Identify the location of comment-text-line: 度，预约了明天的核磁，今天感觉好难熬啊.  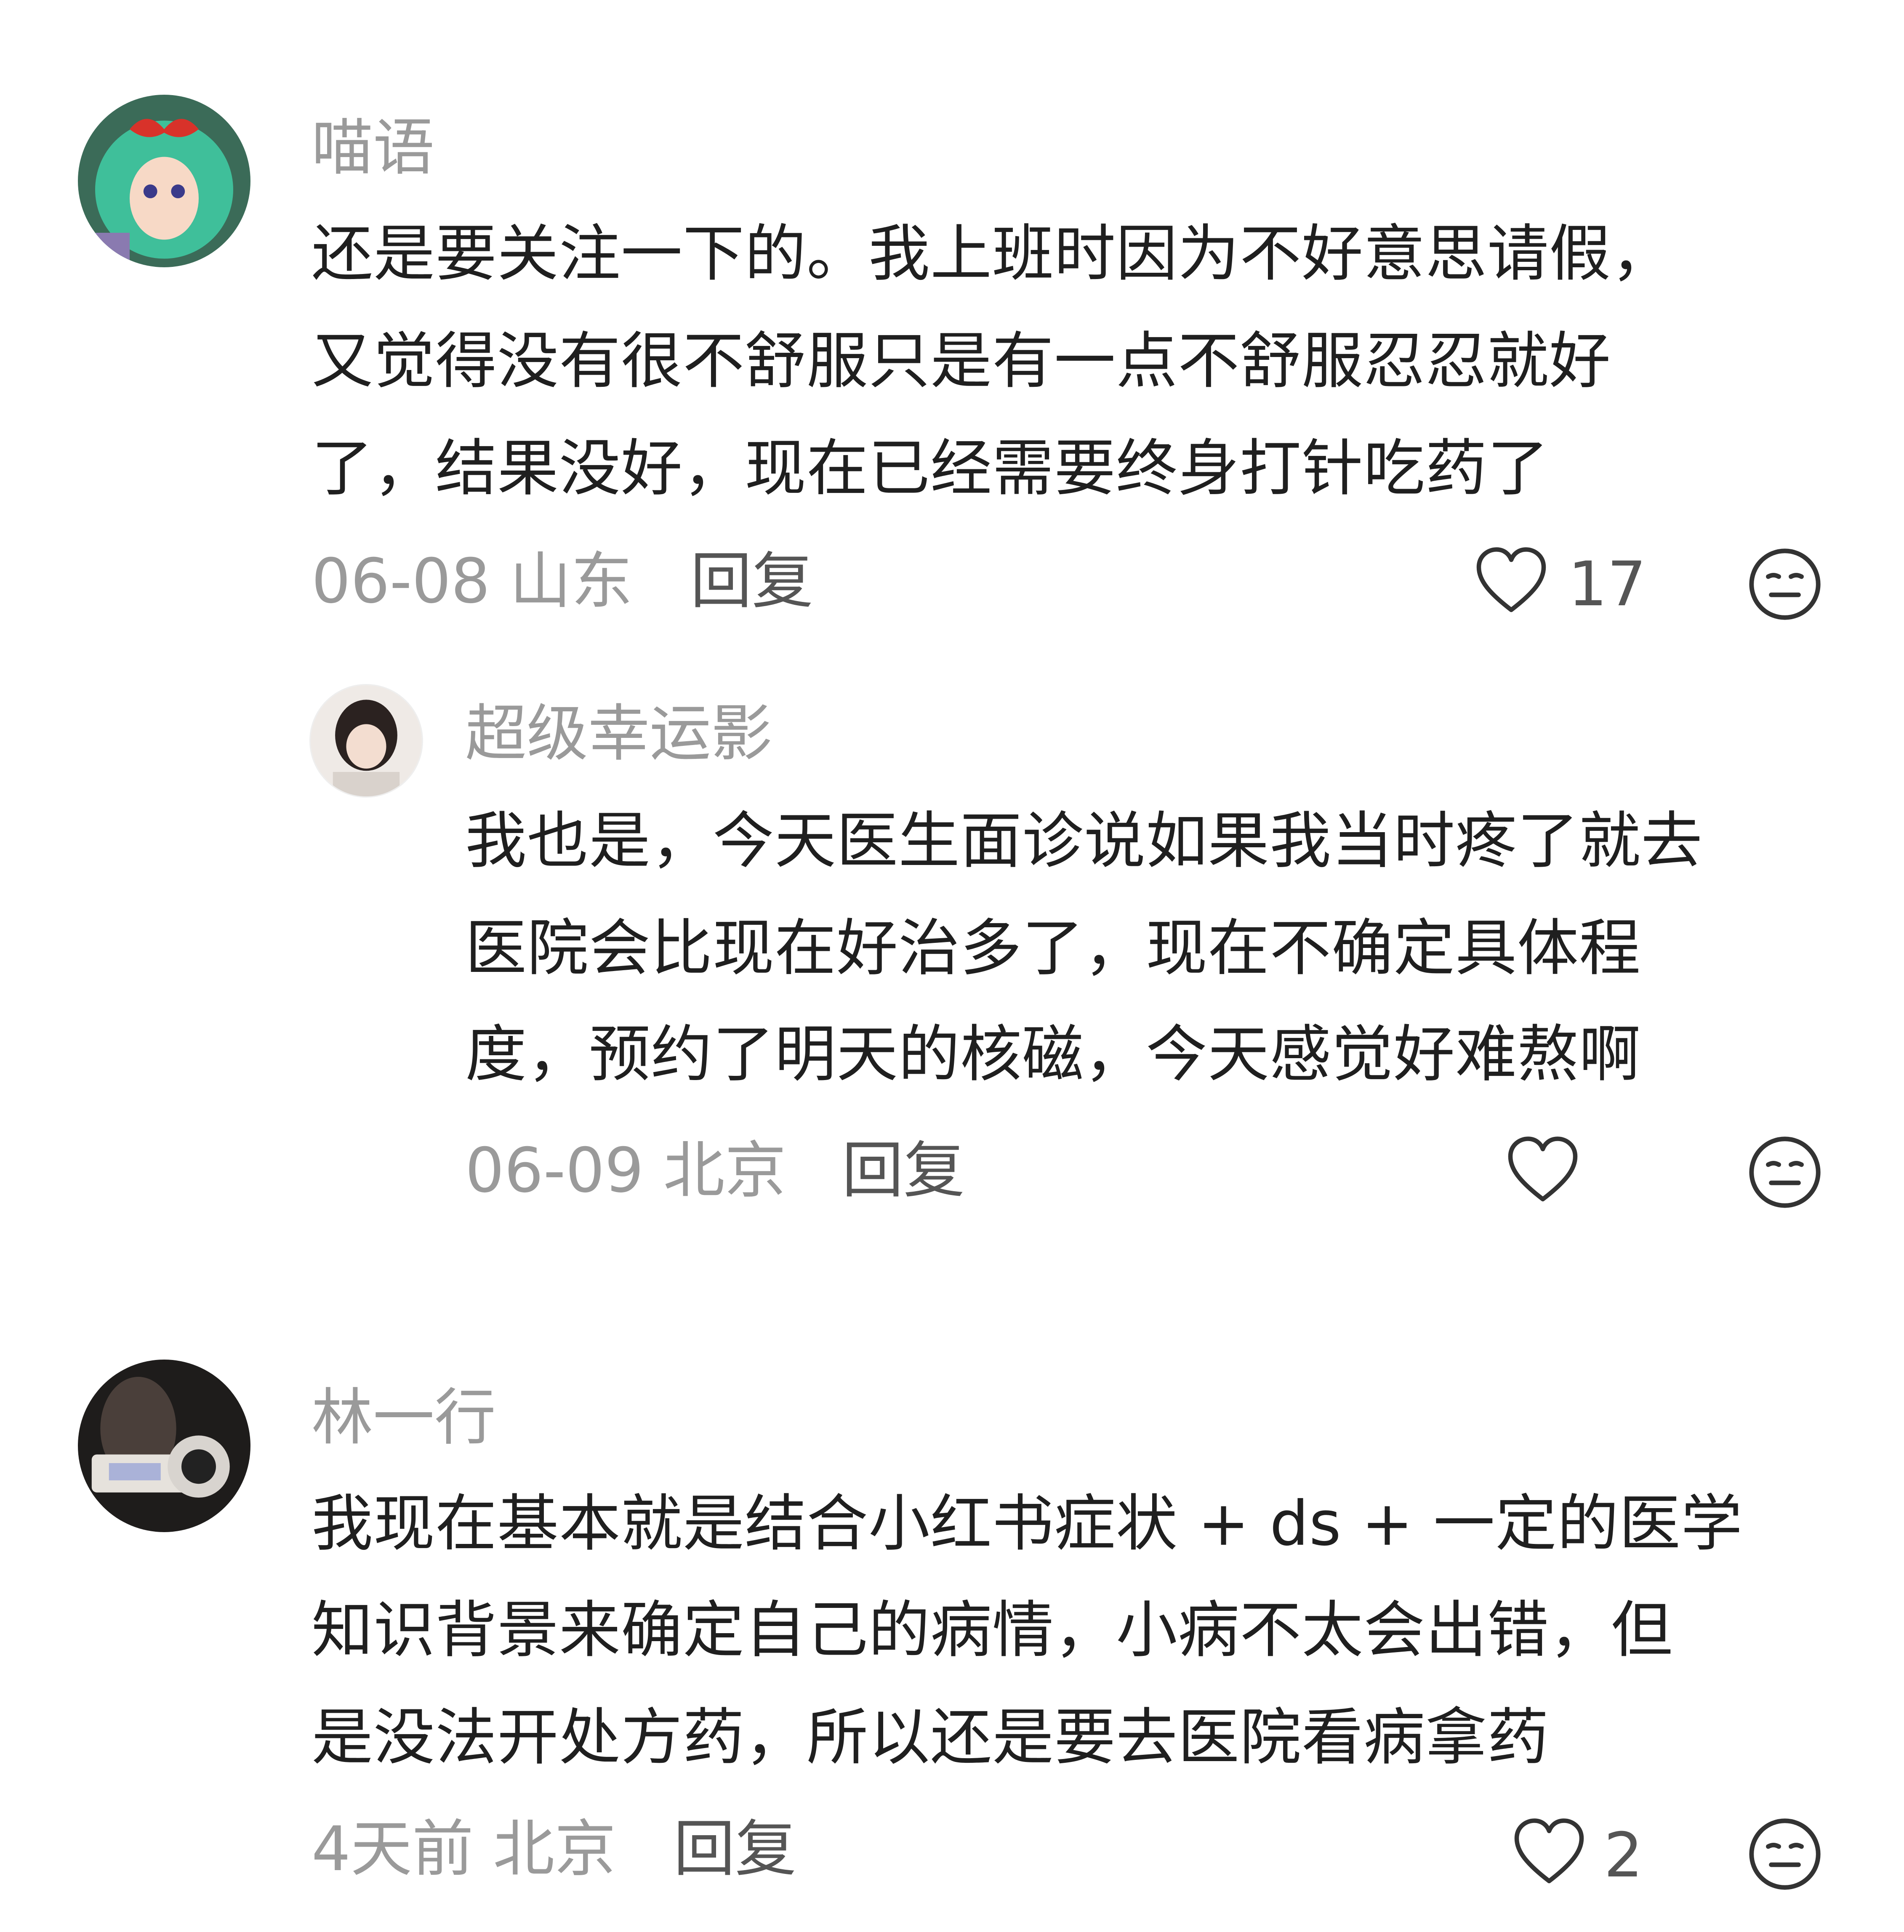
(1053, 1054).